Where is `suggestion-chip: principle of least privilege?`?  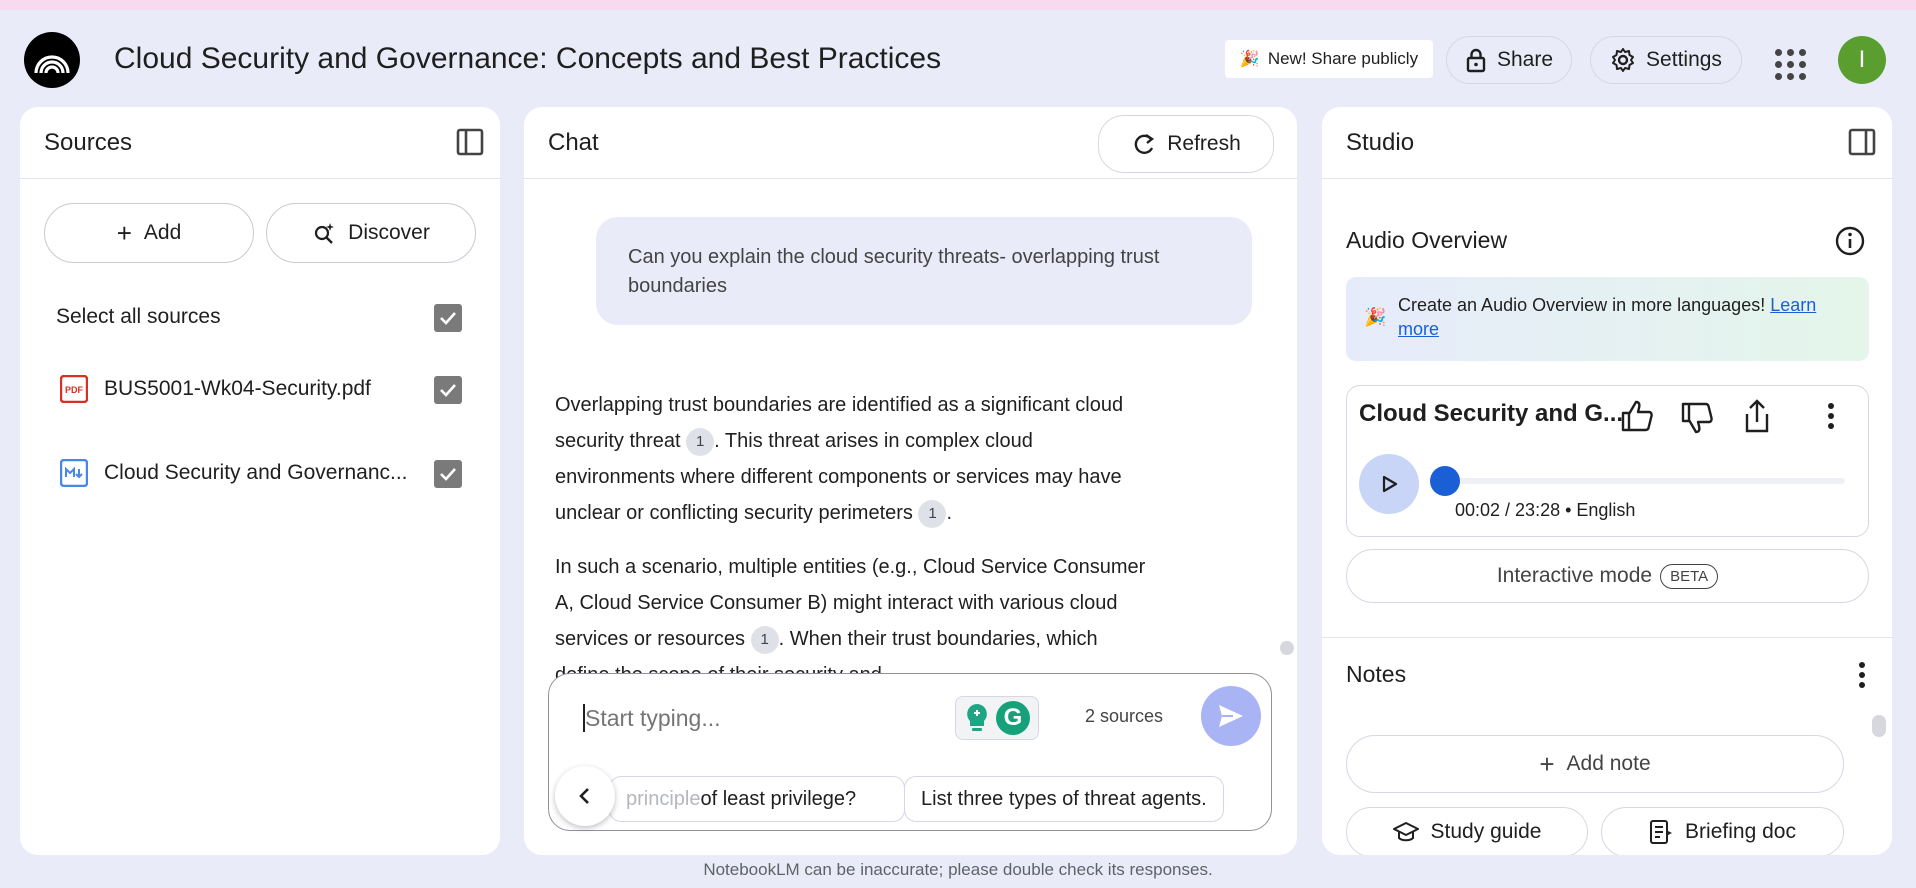
suggestion-chip: principle of least privilege? is located at coordinates (757, 799).